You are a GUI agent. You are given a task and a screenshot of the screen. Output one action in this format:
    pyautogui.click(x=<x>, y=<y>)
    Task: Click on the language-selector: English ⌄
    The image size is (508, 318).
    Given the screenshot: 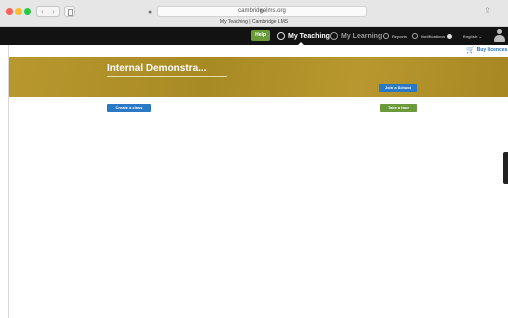 What is the action you would take?
    pyautogui.click(x=472, y=36)
    